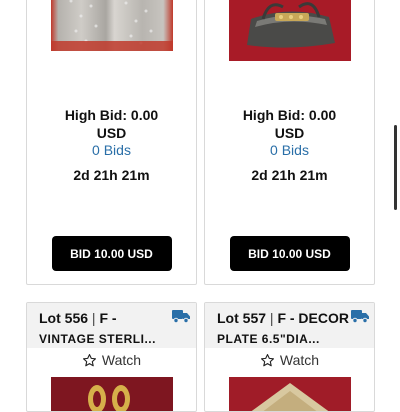 This screenshot has width=400, height=412. I want to click on lot-label: Lot 556, so click(64, 318).